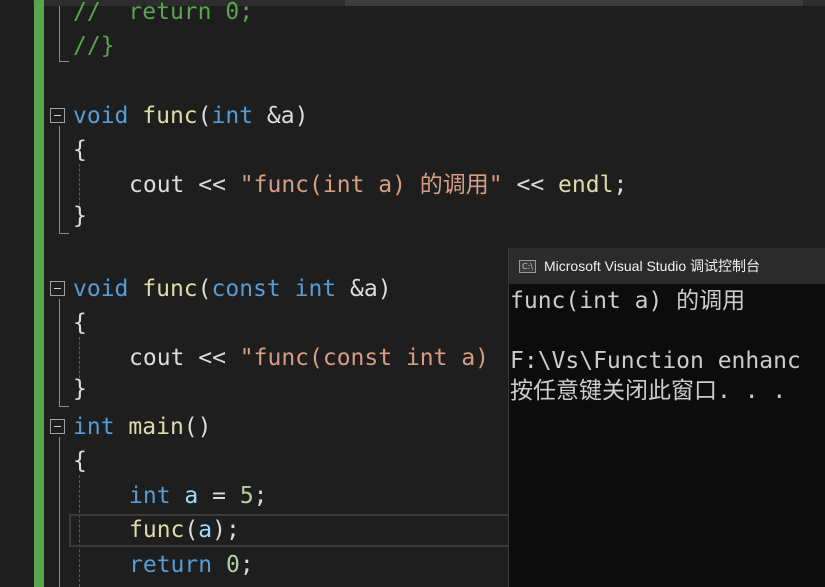 Image resolution: width=825 pixels, height=587 pixels. I want to click on code-line: void func(const int &a), so click(232, 289).